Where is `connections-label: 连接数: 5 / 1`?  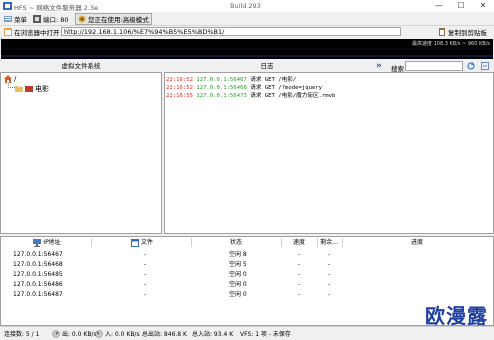 connections-label: 连接数: 5 / 1 is located at coordinates (22, 334).